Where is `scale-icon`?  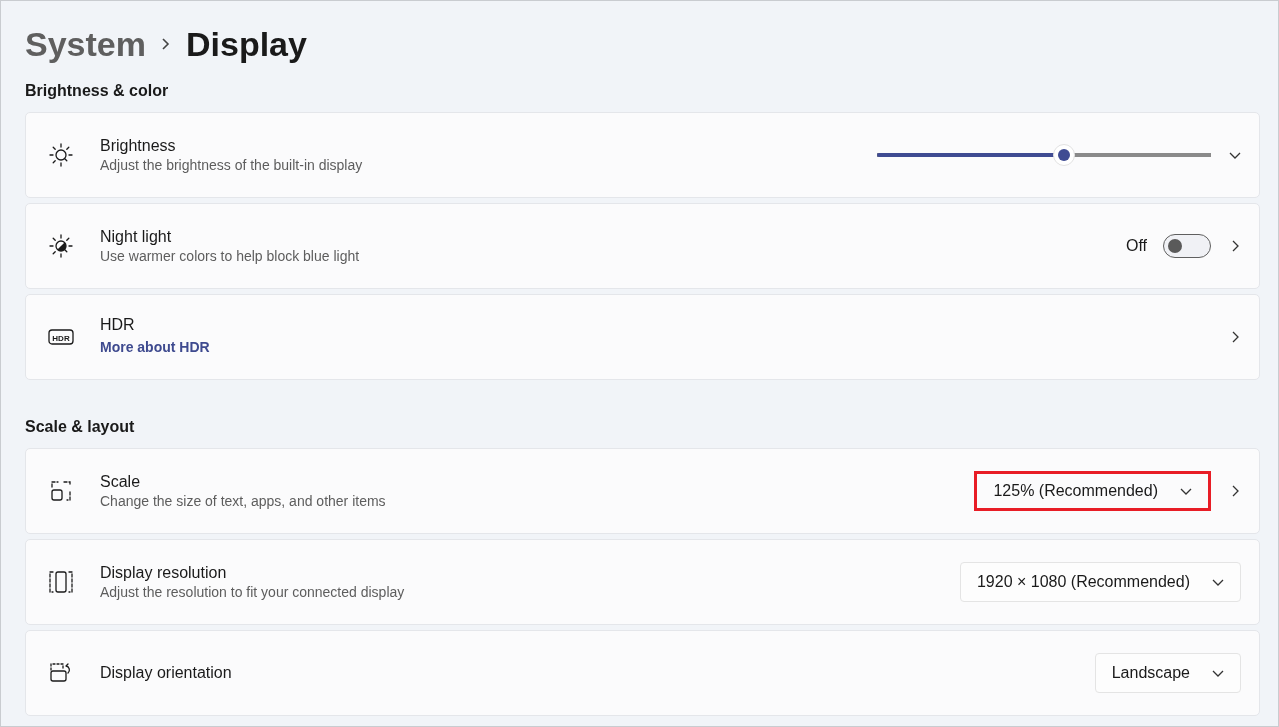
scale-icon is located at coordinates (61, 491).